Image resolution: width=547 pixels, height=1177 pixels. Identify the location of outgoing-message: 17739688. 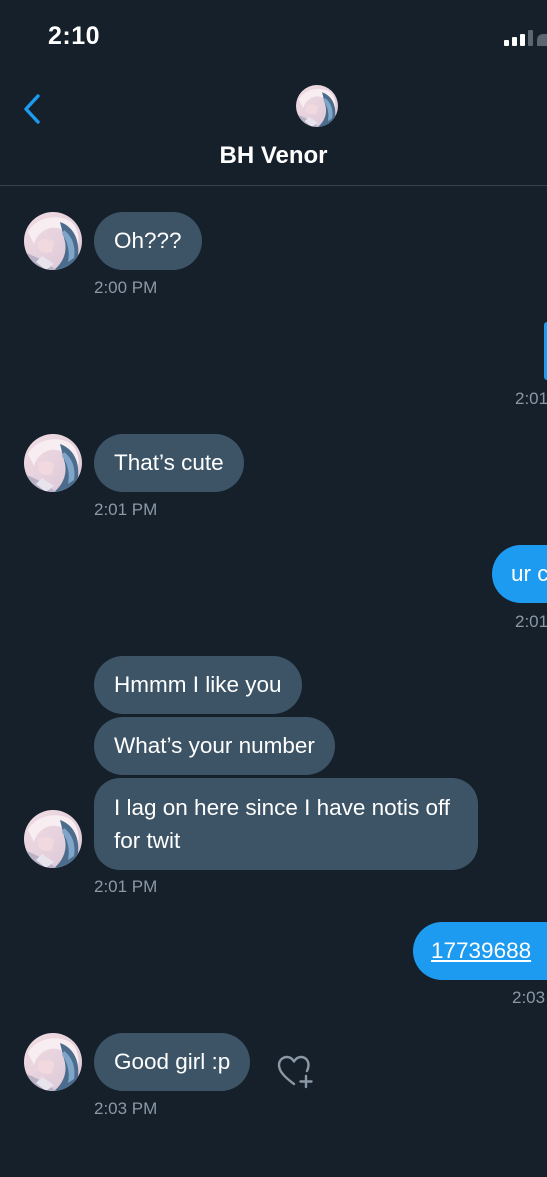
(480, 951).